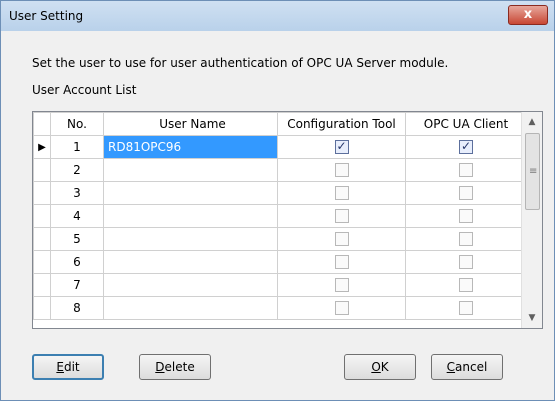  I want to click on section-label: User Account List, so click(84, 90).